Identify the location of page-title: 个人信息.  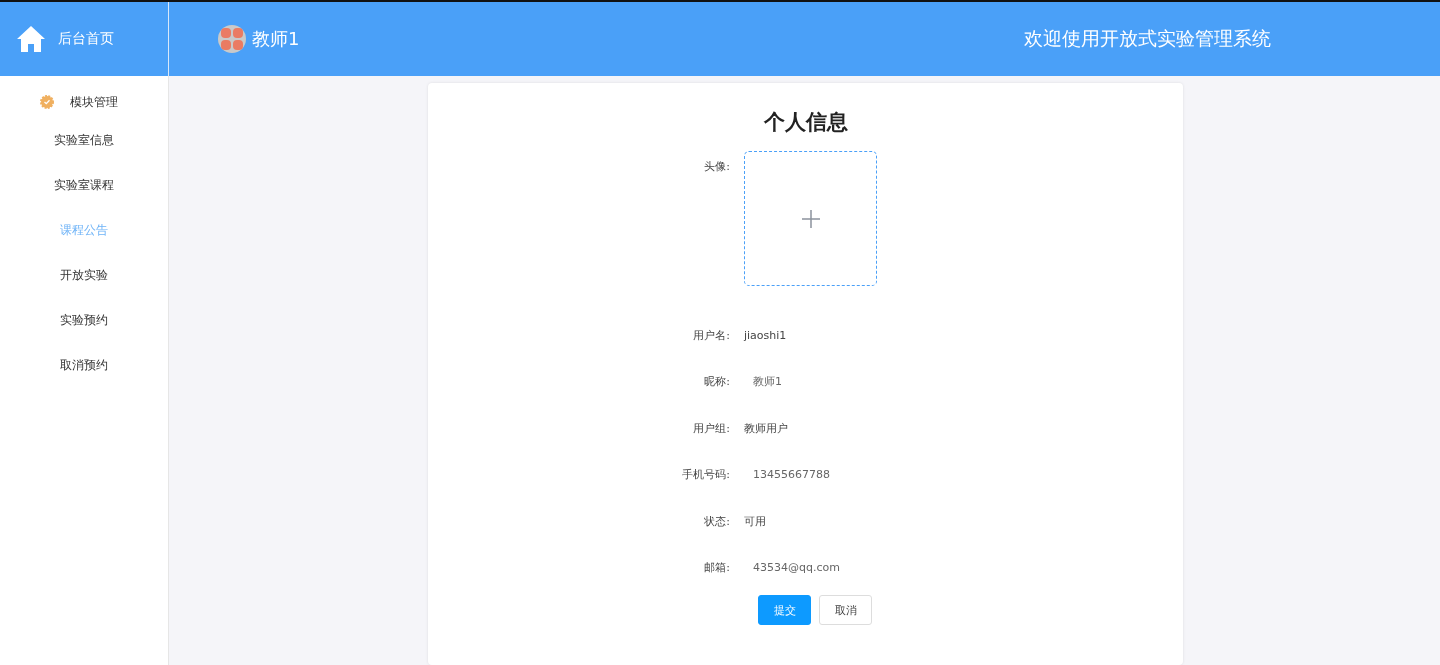
(805, 122).